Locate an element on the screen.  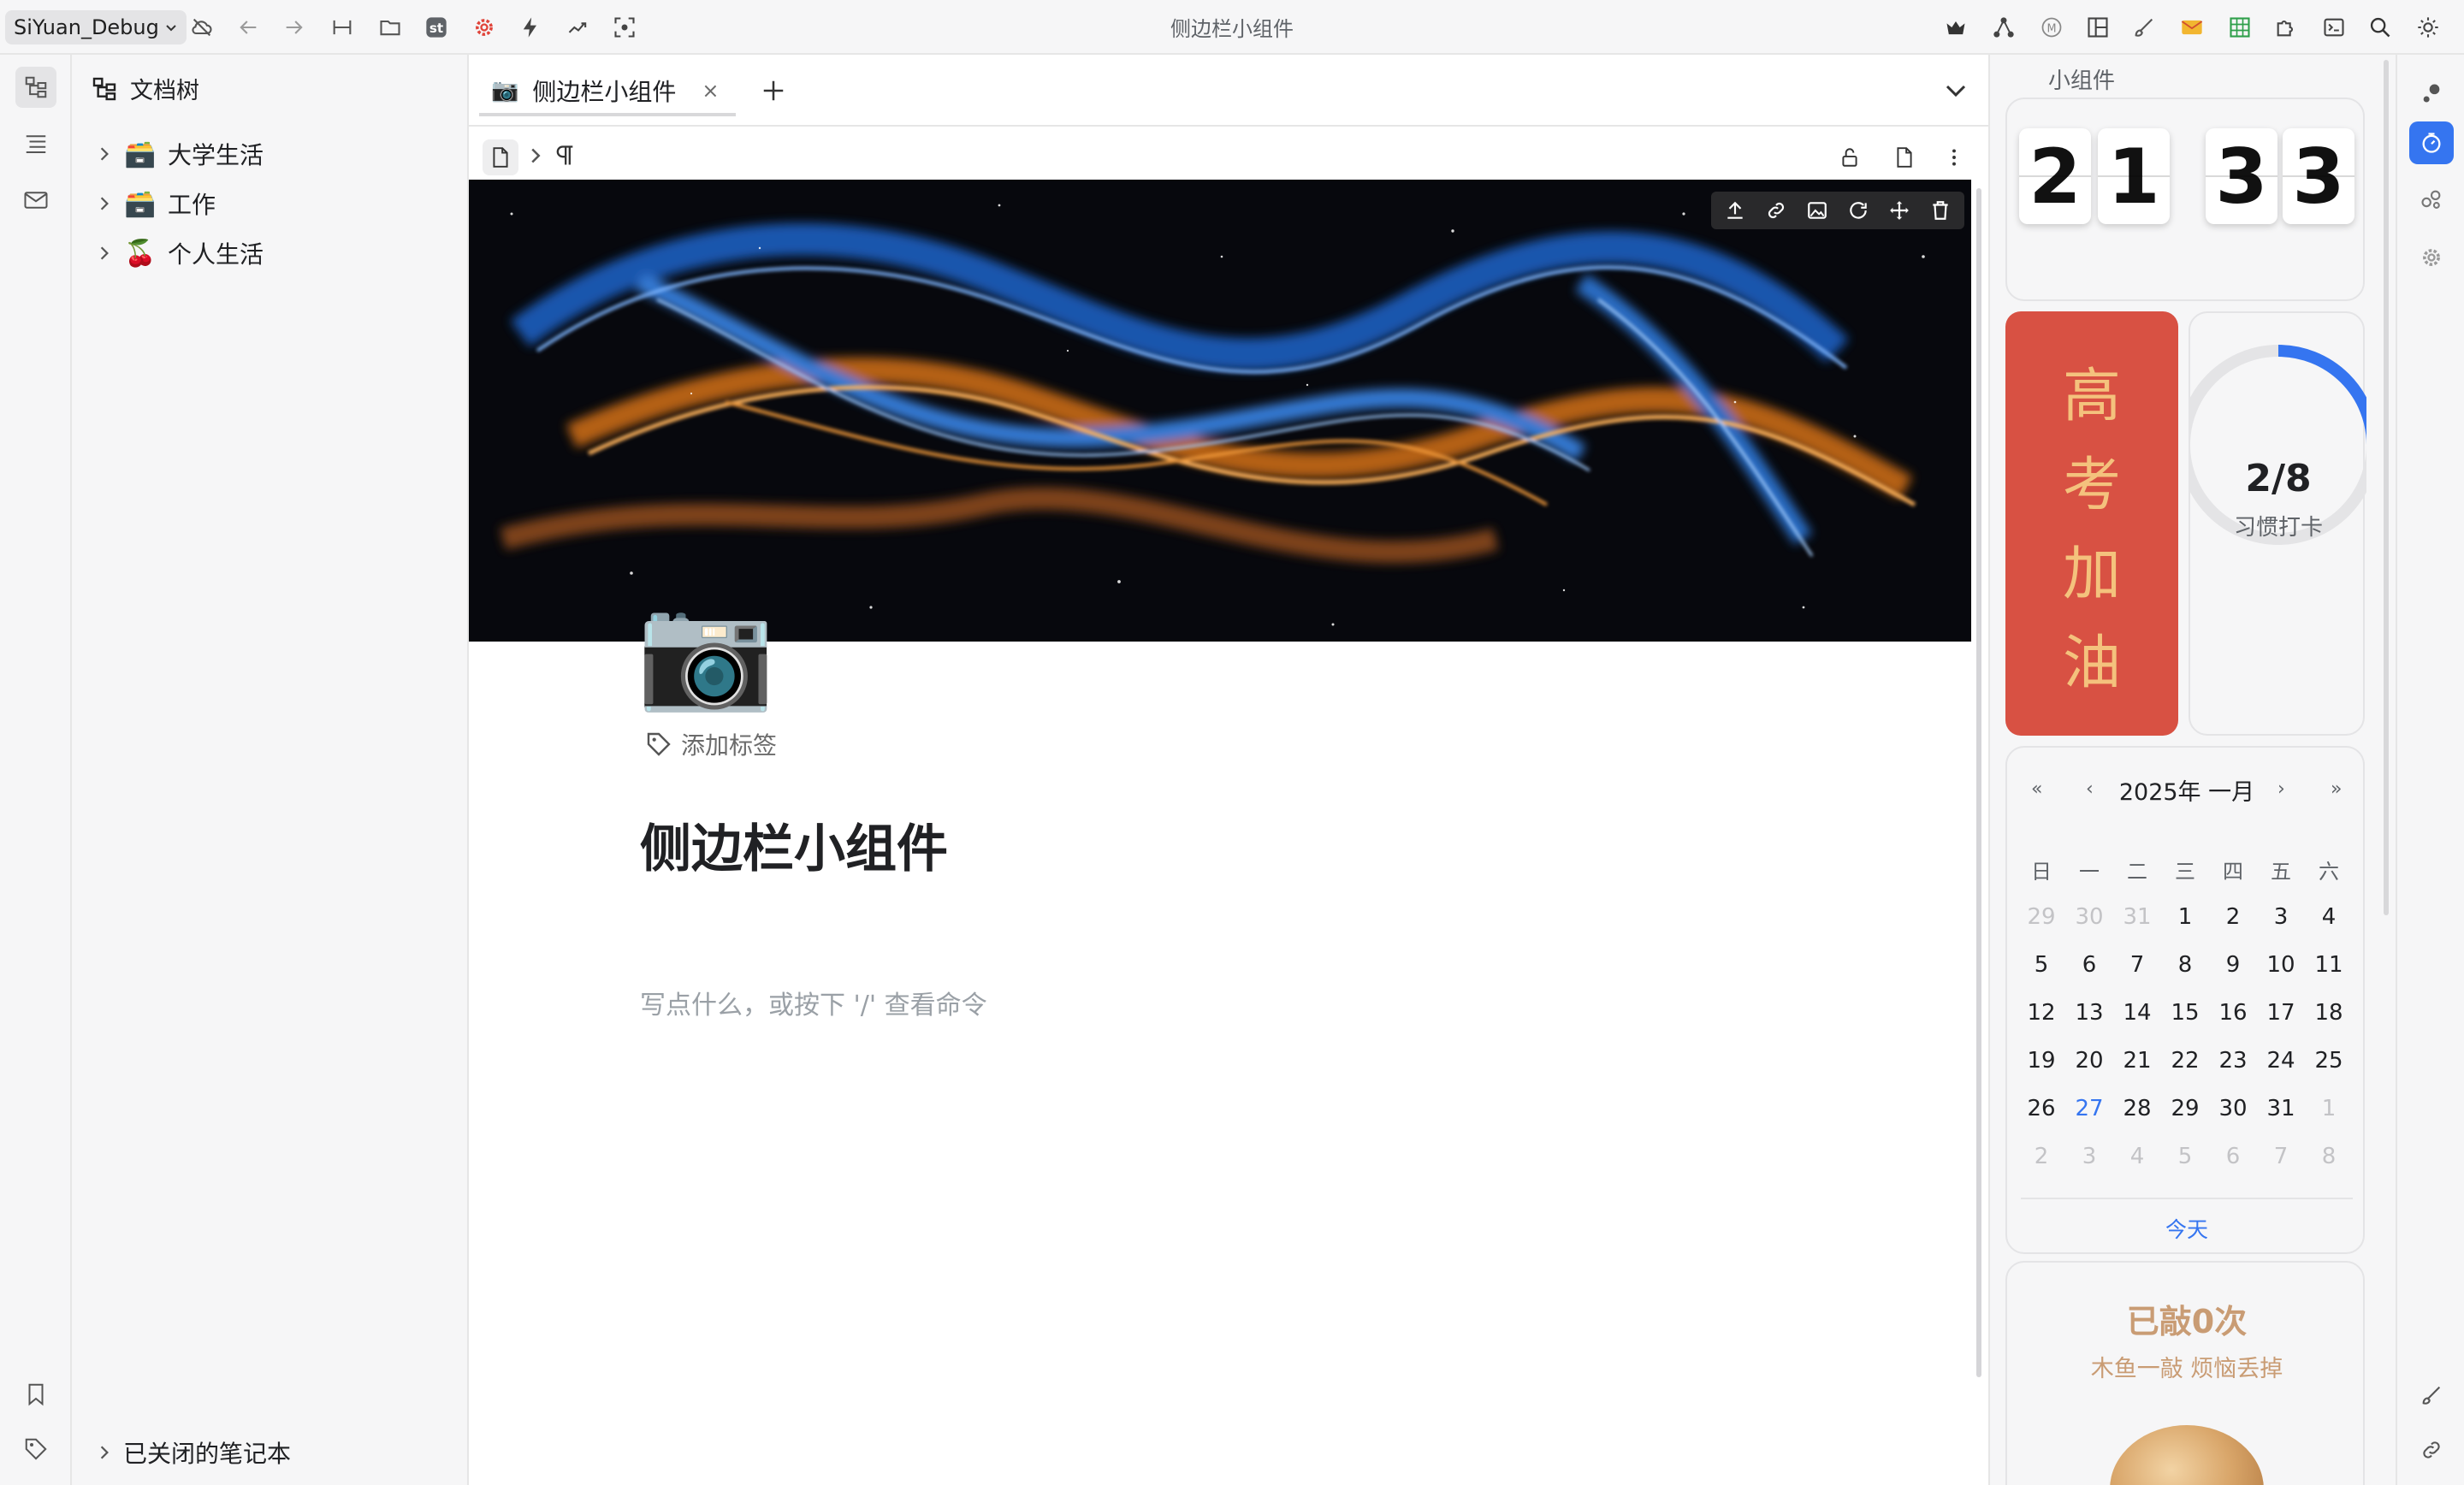
graph-dock-icon is located at coordinates (2431, 93).